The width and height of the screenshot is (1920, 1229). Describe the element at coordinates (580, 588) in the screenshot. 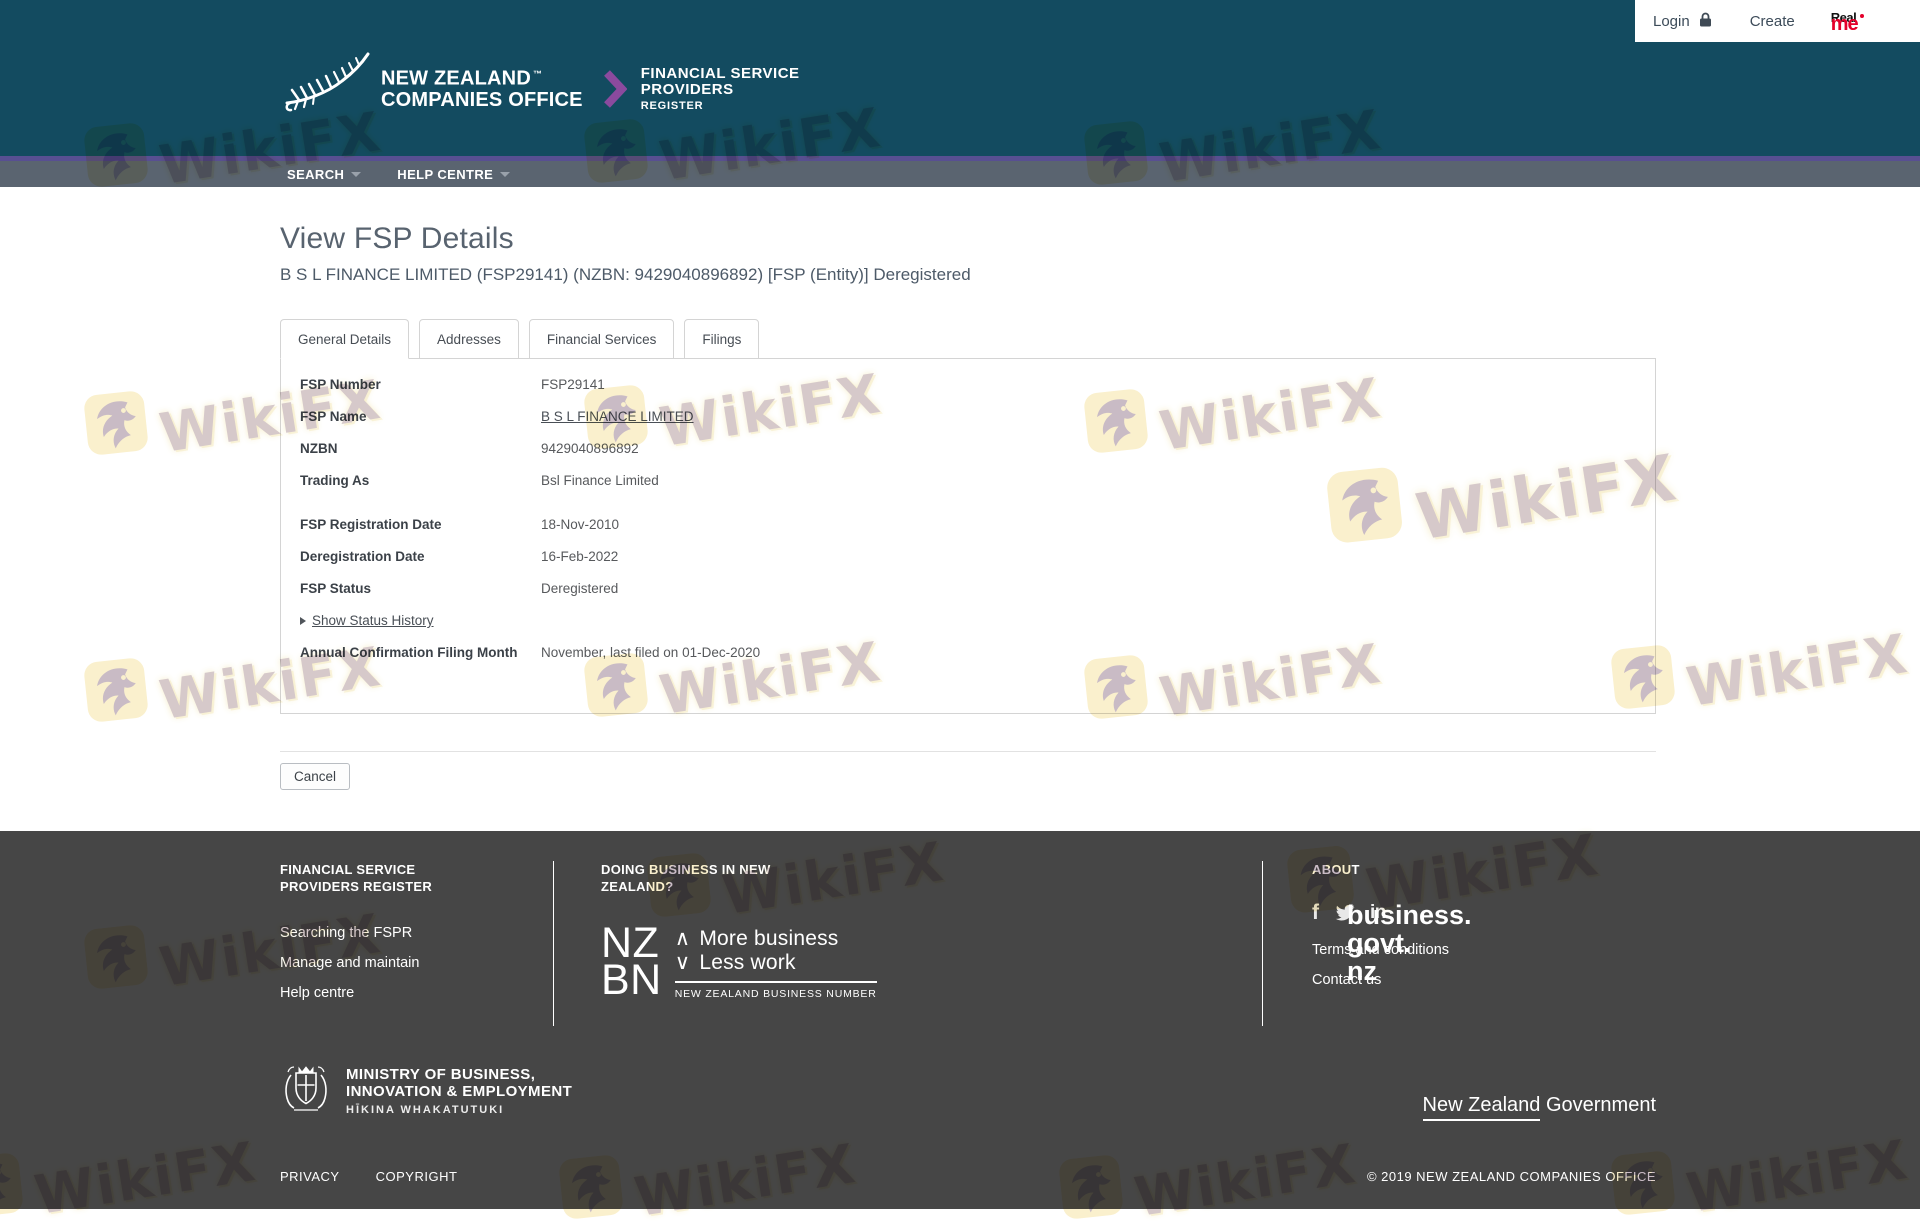

I see `field-value: Deregistered` at that location.